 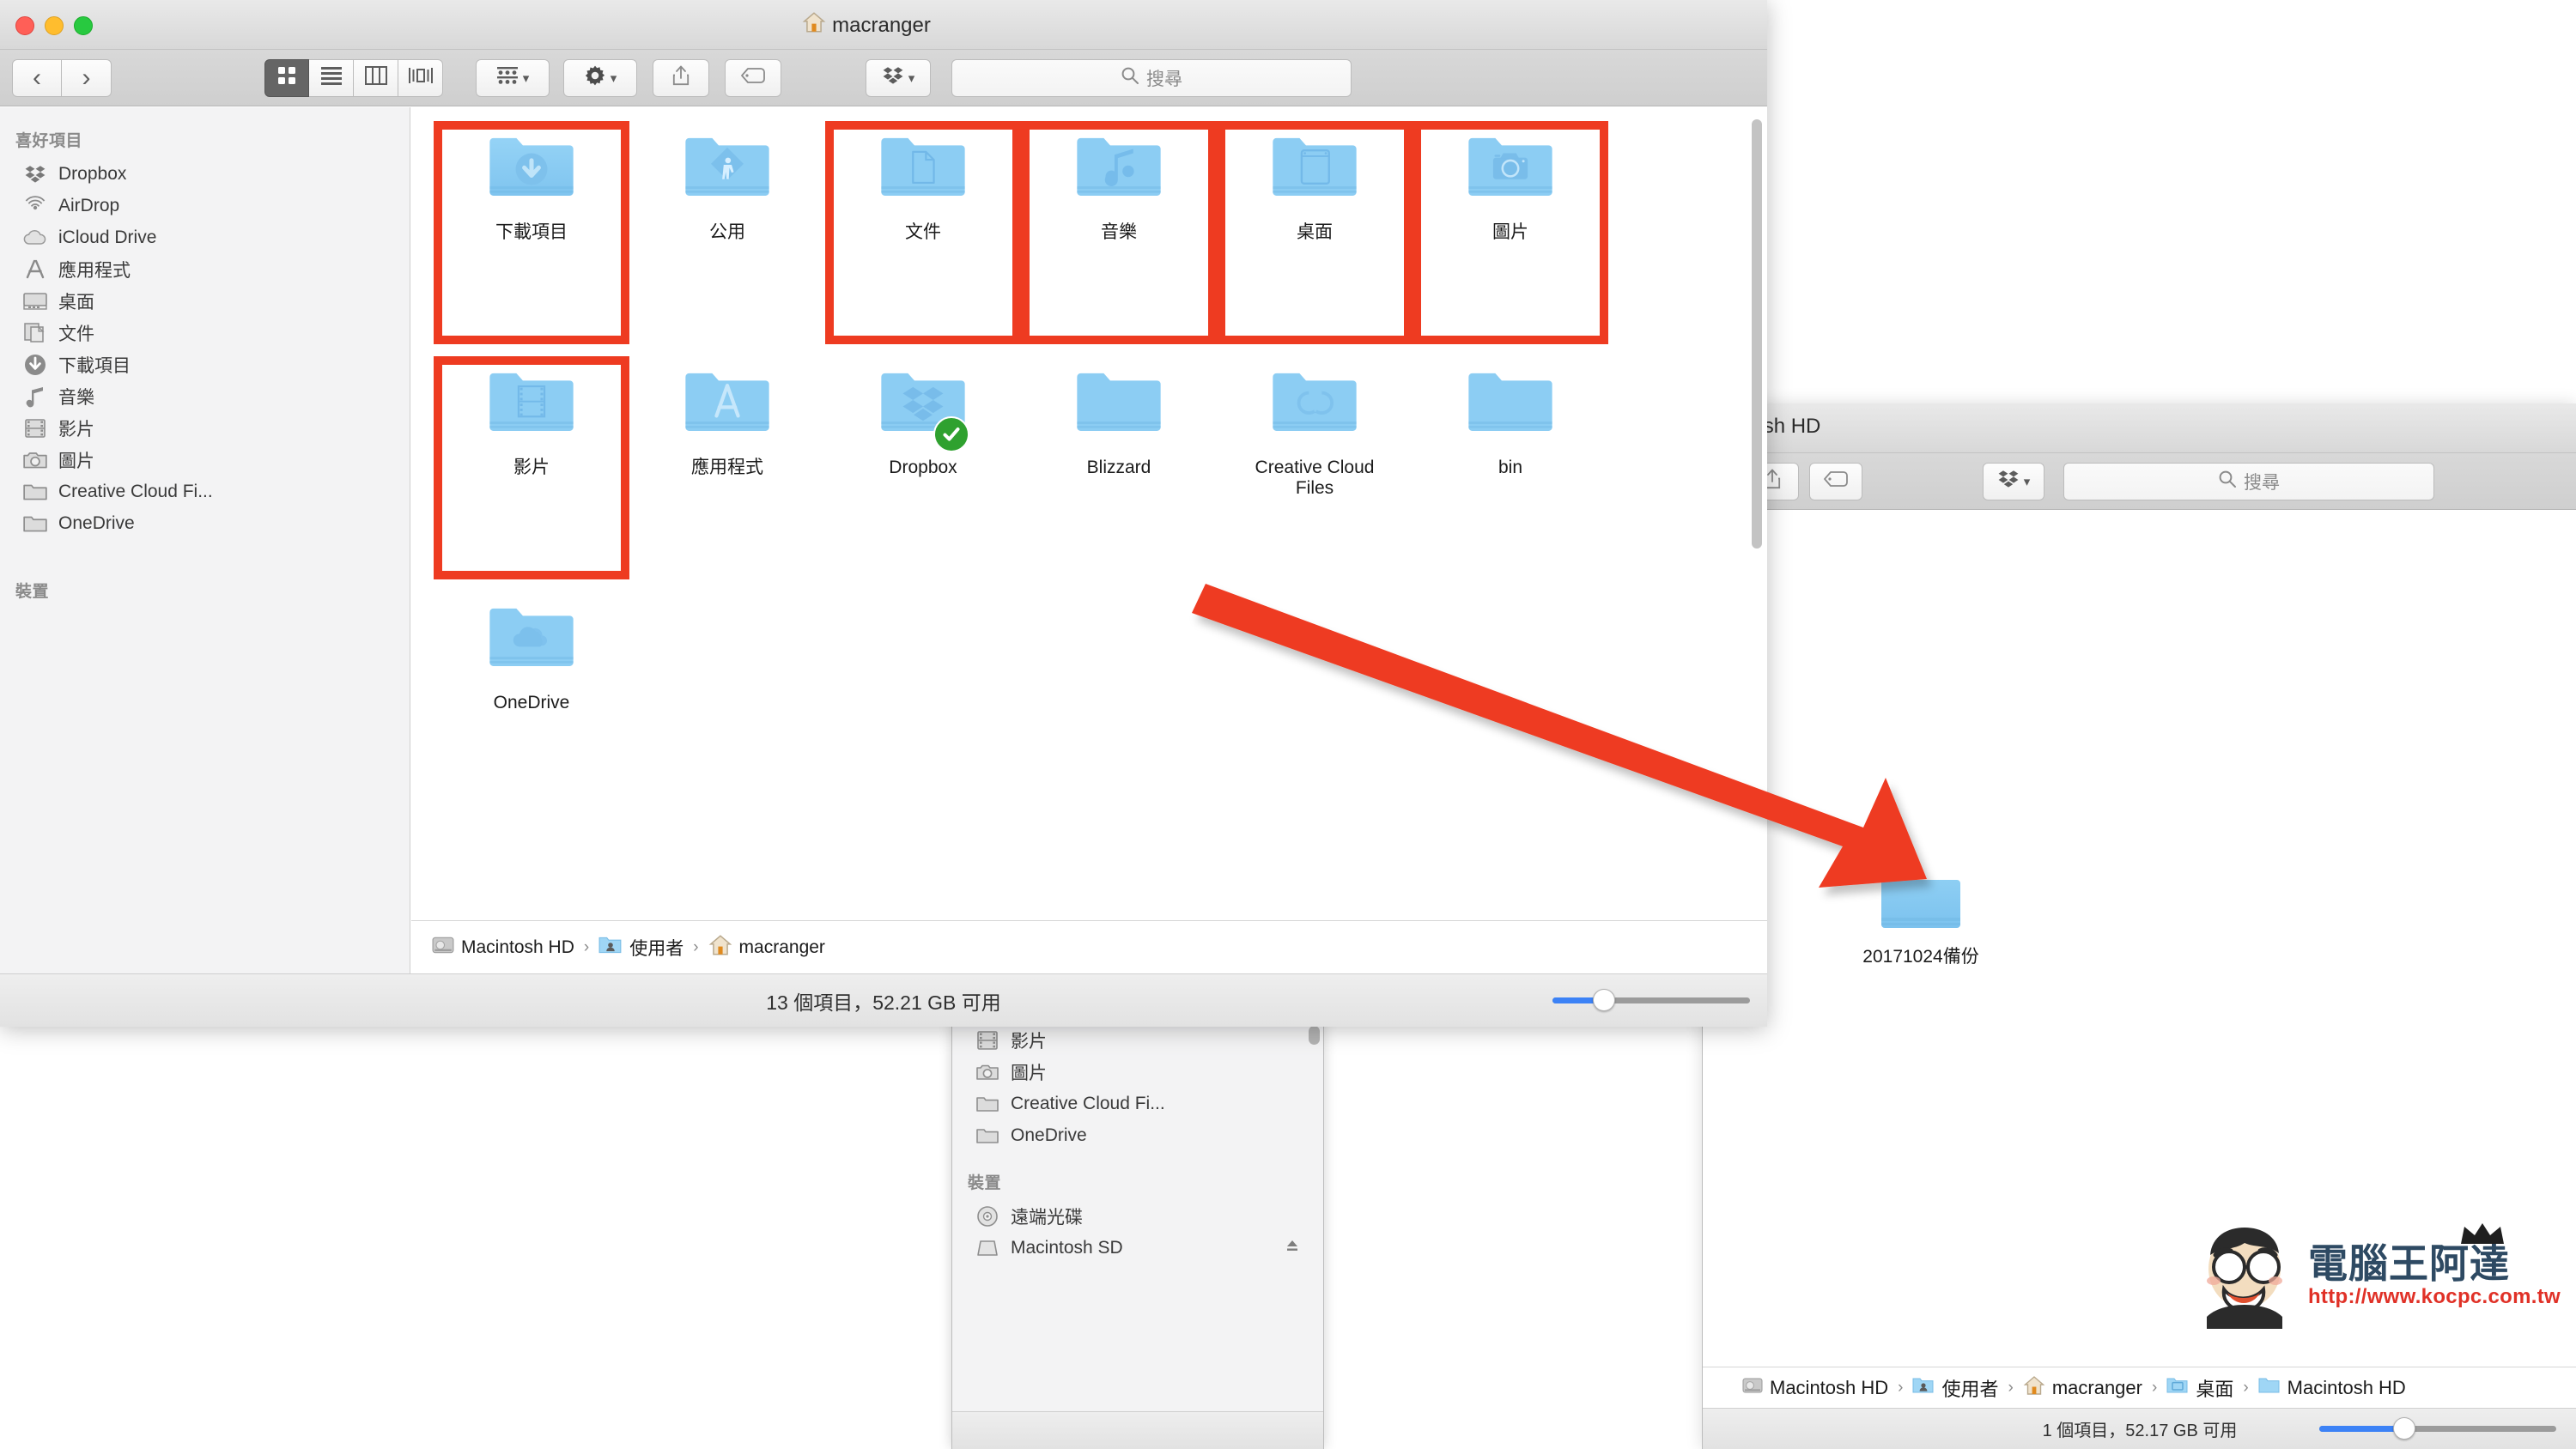 I want to click on file-item: Creative Cloud Files, so click(x=1315, y=467).